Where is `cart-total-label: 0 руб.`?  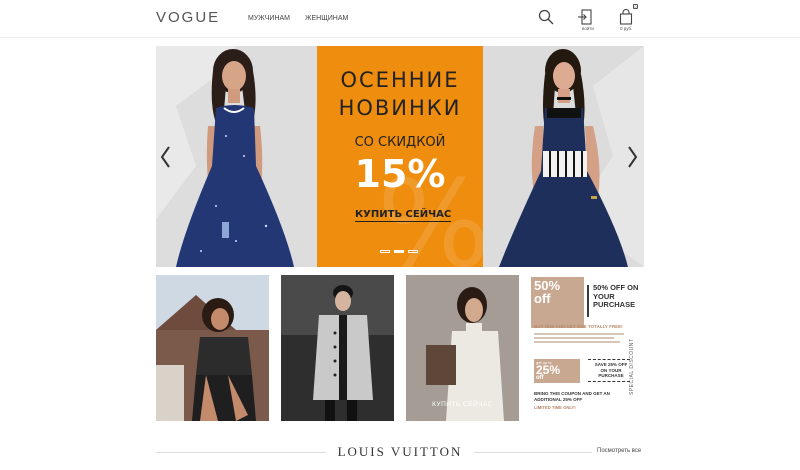
cart-total-label: 0 руб. is located at coordinates (626, 28).